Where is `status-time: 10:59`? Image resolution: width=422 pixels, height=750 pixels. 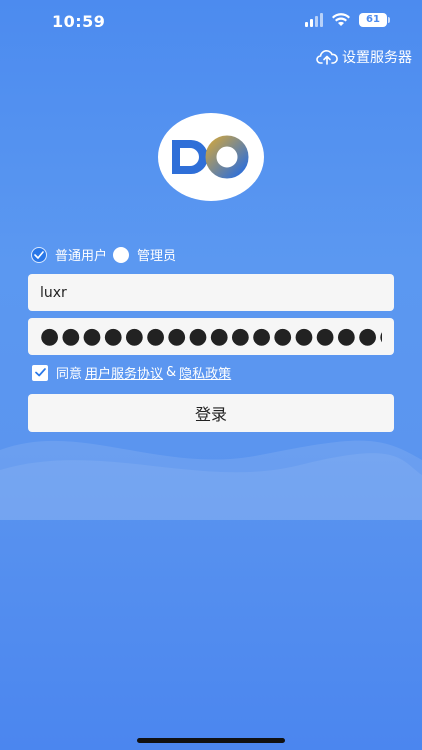 status-time: 10:59 is located at coordinates (79, 21).